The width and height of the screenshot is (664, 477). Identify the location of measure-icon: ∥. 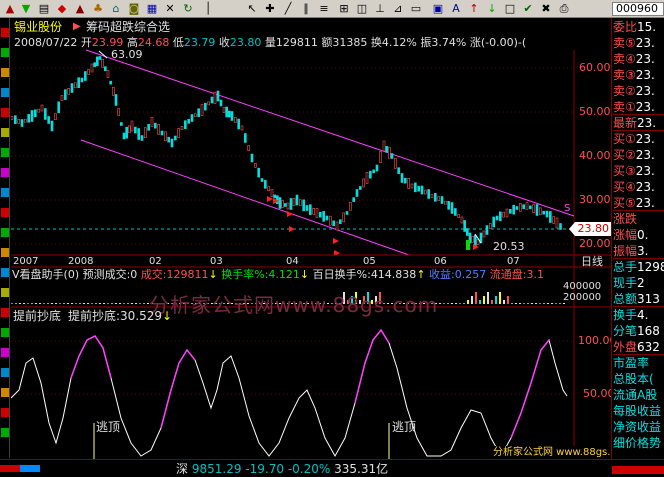
(306, 9).